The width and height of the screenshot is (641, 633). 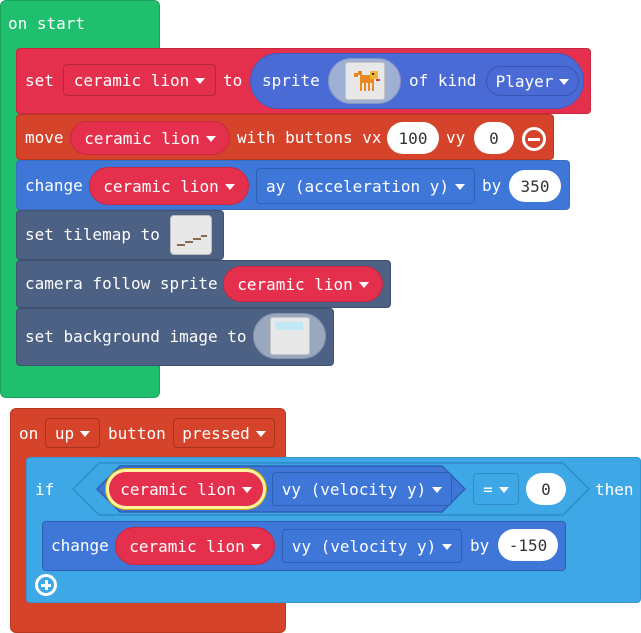 I want to click on camera-follow-label: camera follow sprite, so click(x=121, y=283).